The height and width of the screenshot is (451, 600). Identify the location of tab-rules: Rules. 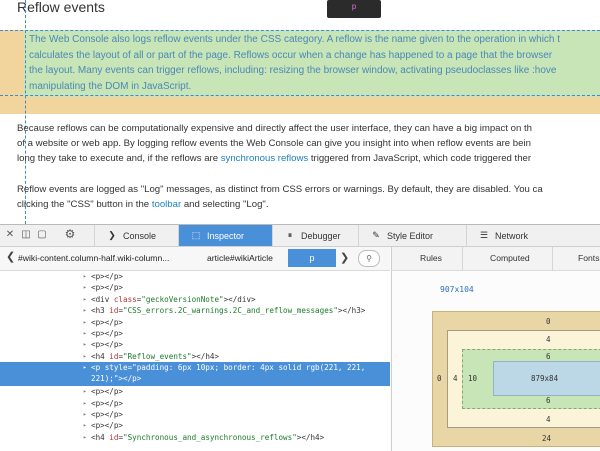
(431, 258).